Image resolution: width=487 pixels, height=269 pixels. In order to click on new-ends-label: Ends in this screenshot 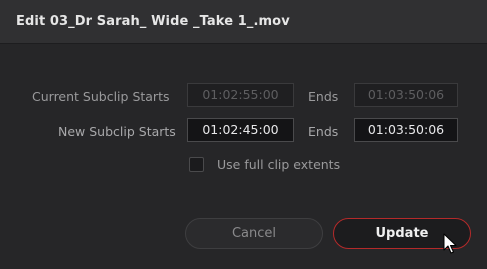, I will do `click(323, 131)`.